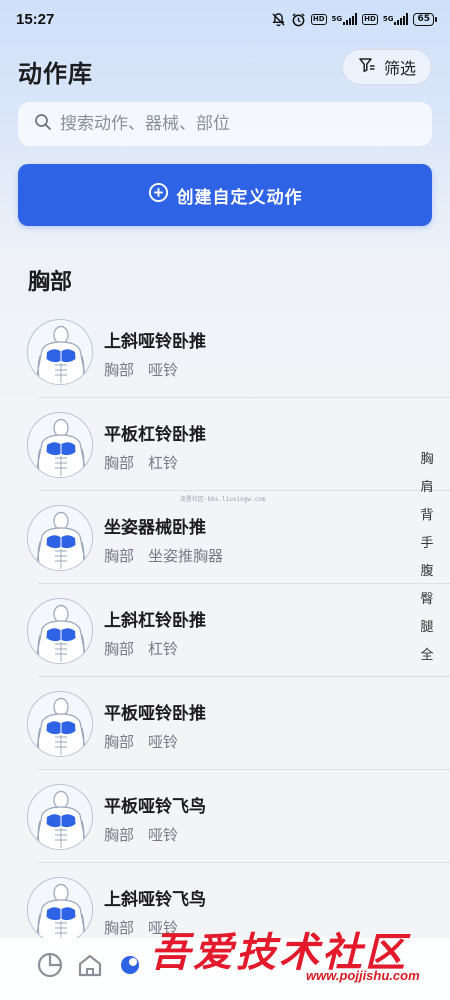  What do you see at coordinates (35, 19) in the screenshot?
I see `status-time: 15:27` at bounding box center [35, 19].